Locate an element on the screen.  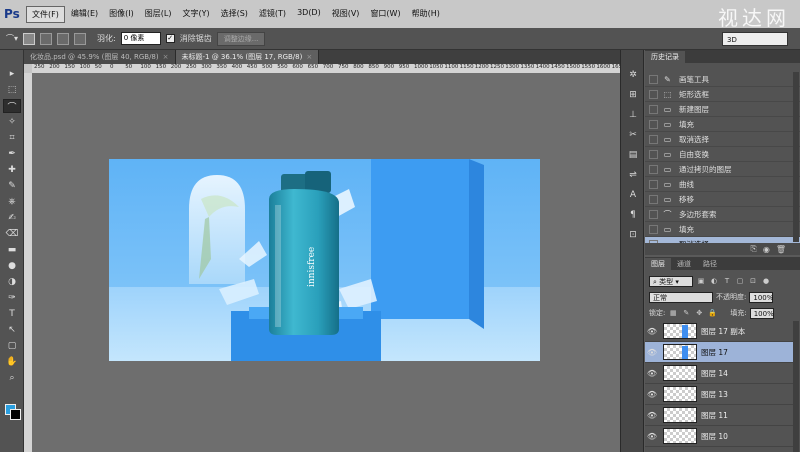
filter-type-icon: T is located at coordinates (727, 281).